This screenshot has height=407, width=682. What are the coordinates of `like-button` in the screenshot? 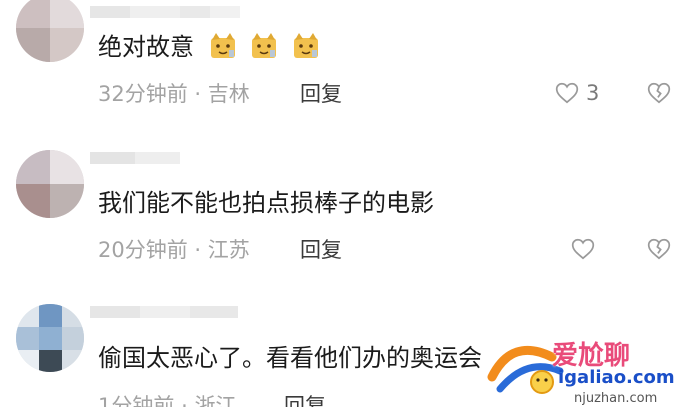 It's located at (586, 249).